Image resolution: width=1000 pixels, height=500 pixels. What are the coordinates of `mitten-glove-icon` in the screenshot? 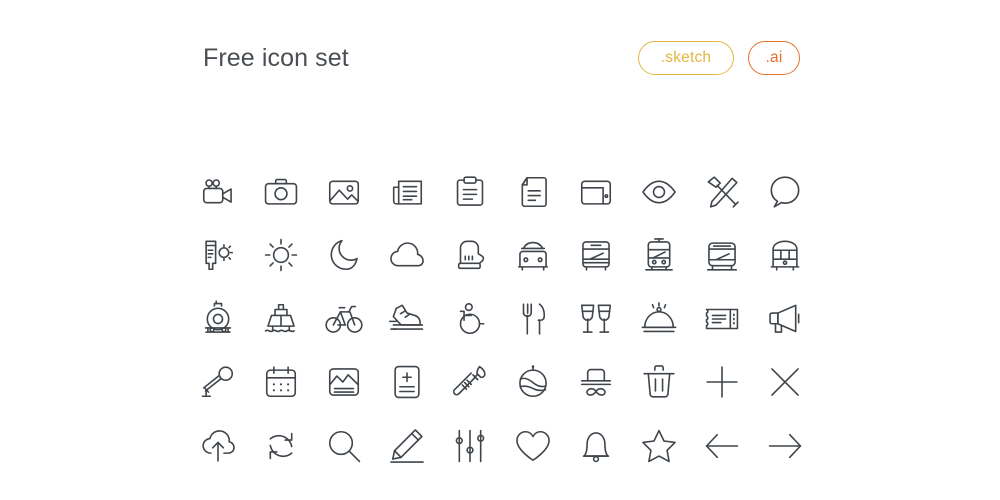 It's located at (469, 256).